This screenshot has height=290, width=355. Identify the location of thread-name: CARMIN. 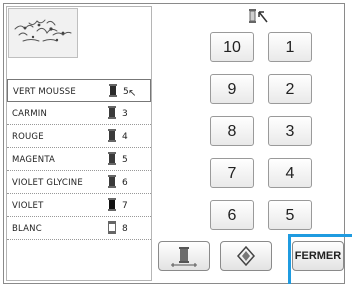
(30, 114).